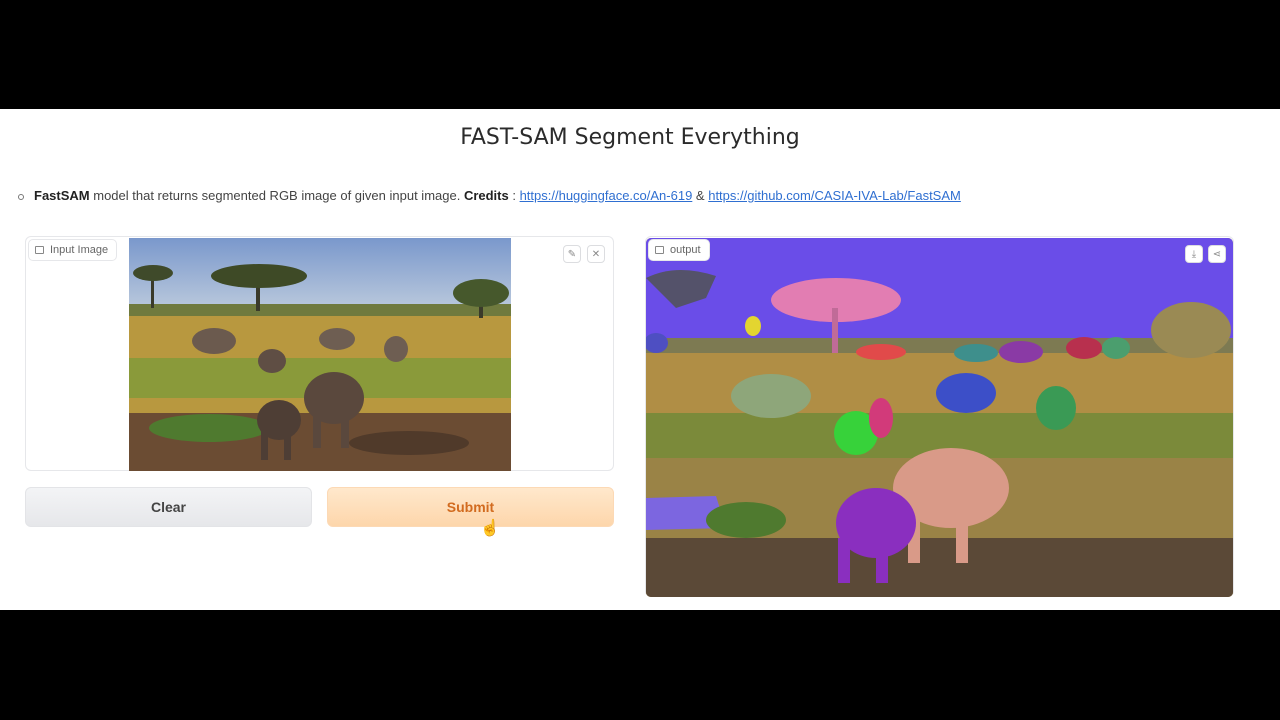 This screenshot has height=720, width=1280. I want to click on github-link: https://github.com/CASIA-IVA-Lab/FastSAM, so click(834, 195).